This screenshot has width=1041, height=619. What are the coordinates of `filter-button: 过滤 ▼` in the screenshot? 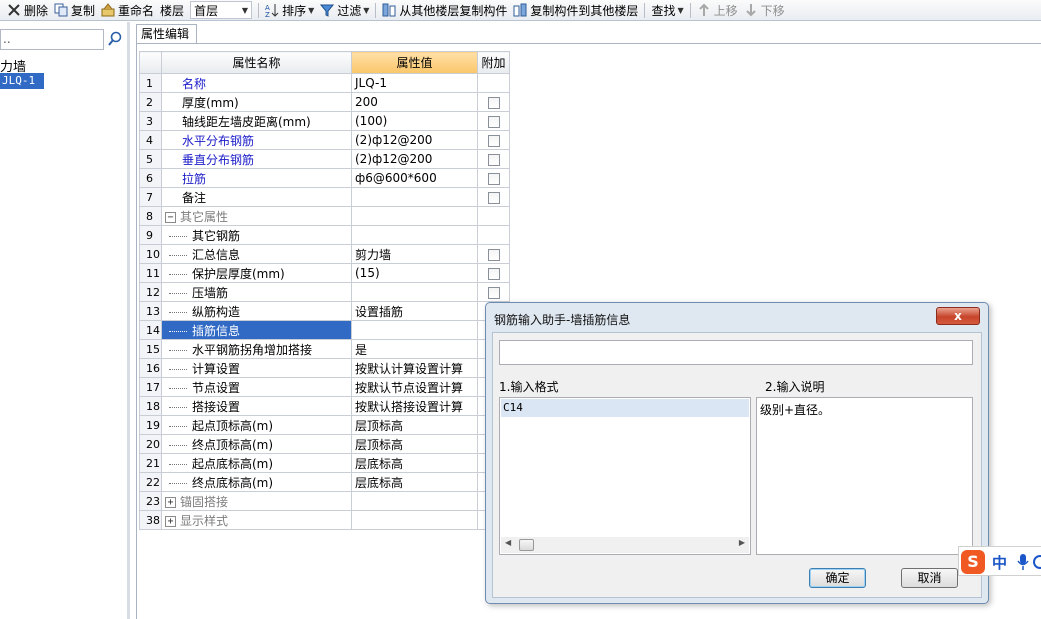 It's located at (344, 10).